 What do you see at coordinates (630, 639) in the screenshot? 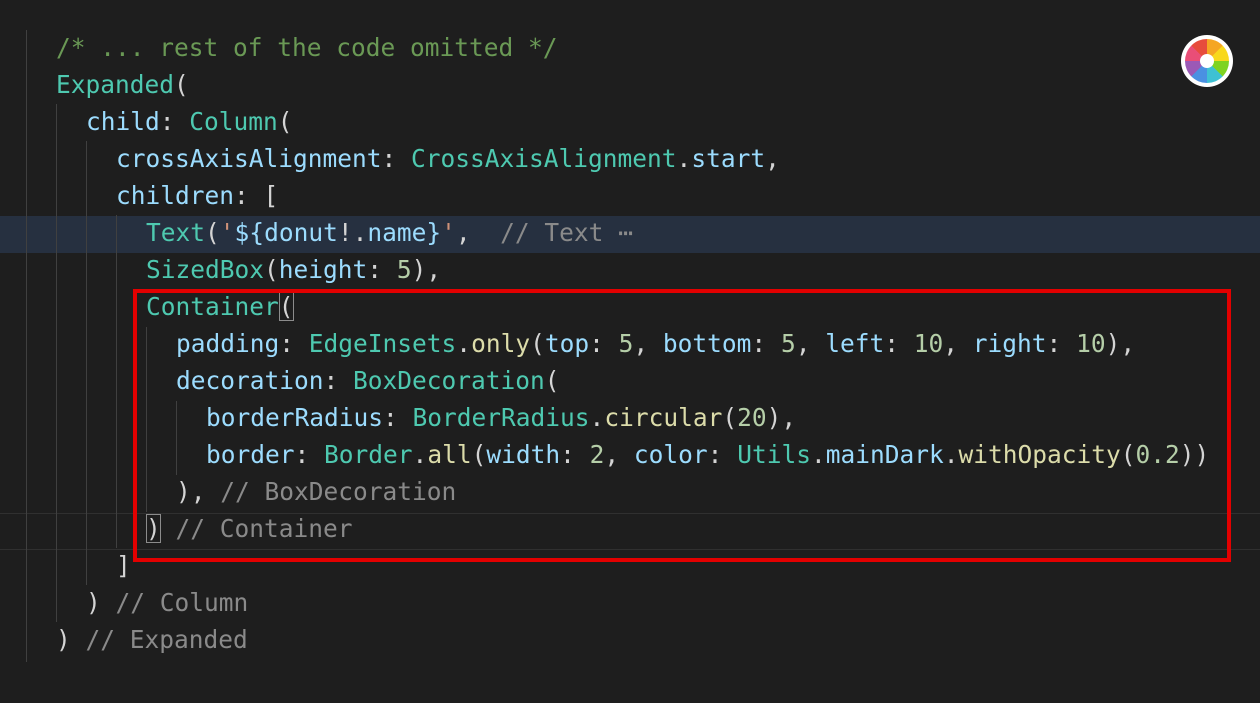
I see `code-line: ) // Expanded` at bounding box center [630, 639].